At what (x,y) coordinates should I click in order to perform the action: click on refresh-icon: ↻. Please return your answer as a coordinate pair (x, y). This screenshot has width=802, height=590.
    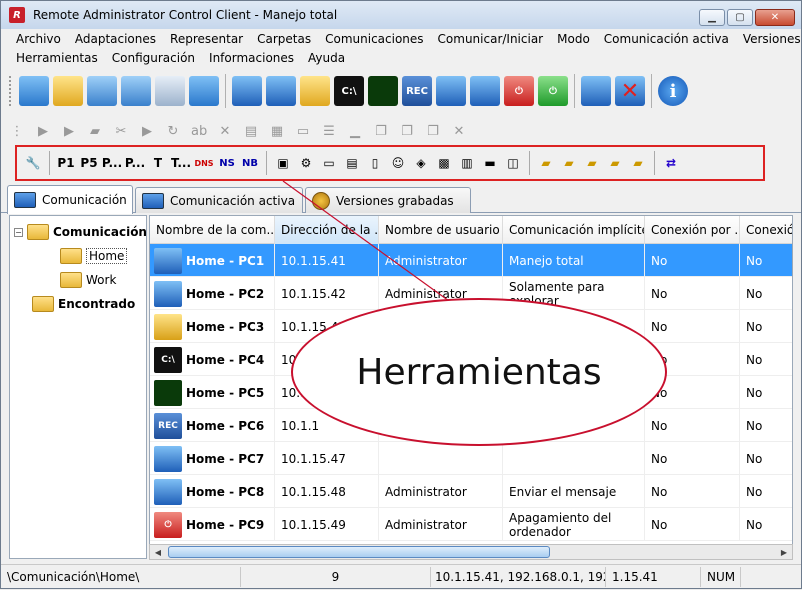
    Looking at the image, I should click on (173, 131).